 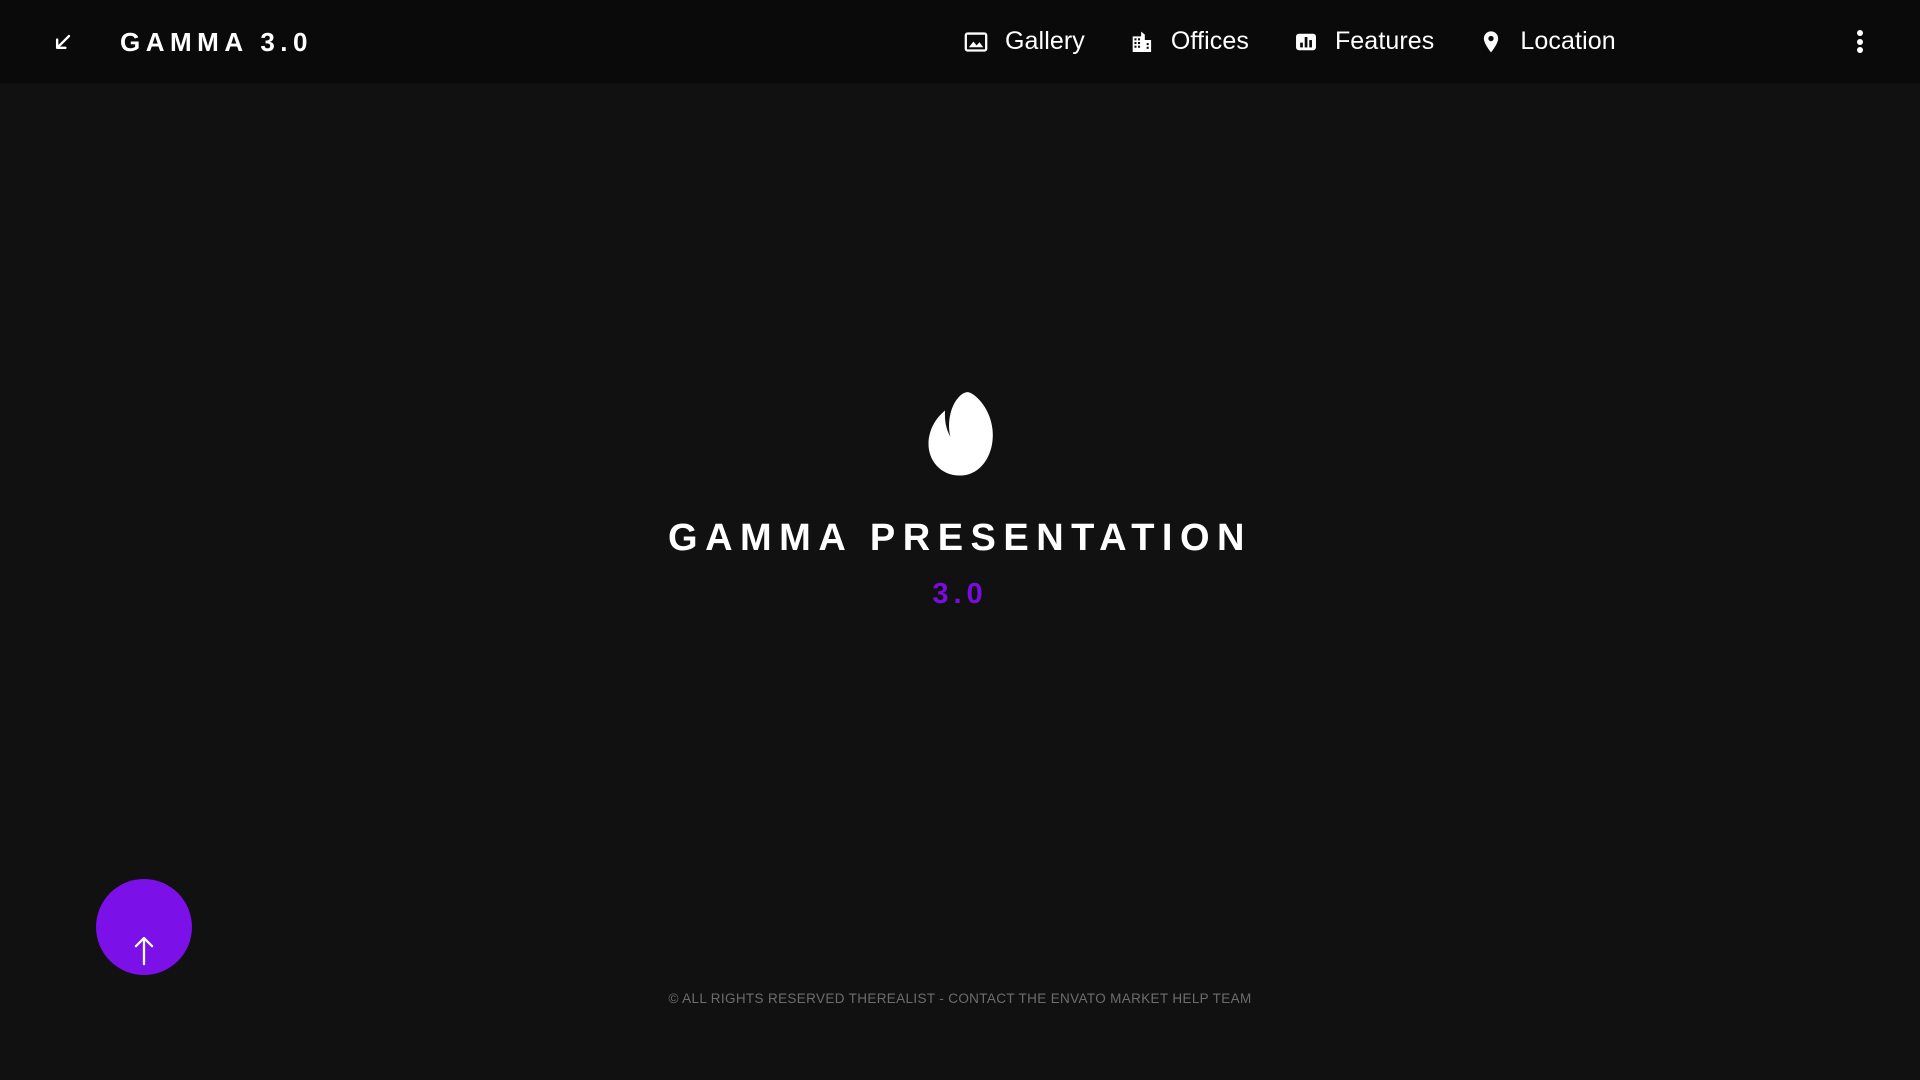 What do you see at coordinates (1142, 42) in the screenshot?
I see `building-icon` at bounding box center [1142, 42].